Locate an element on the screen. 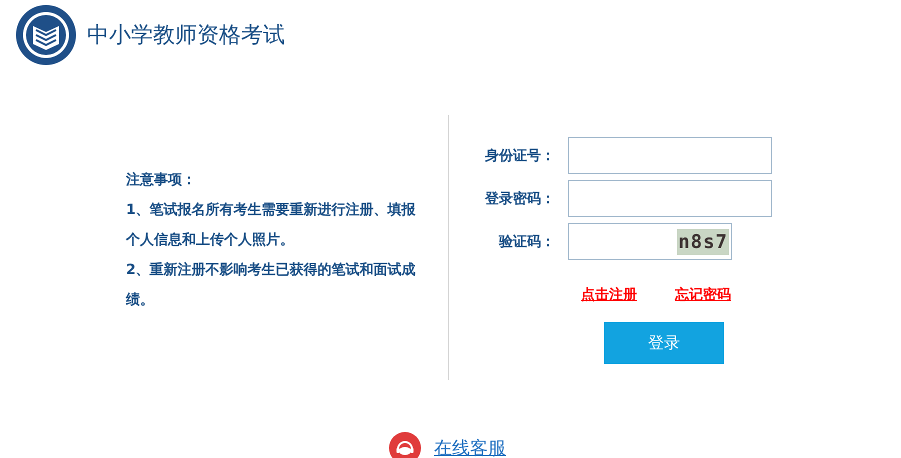 This screenshot has width=901, height=458. online-service-link: 在线客服 is located at coordinates (470, 447).